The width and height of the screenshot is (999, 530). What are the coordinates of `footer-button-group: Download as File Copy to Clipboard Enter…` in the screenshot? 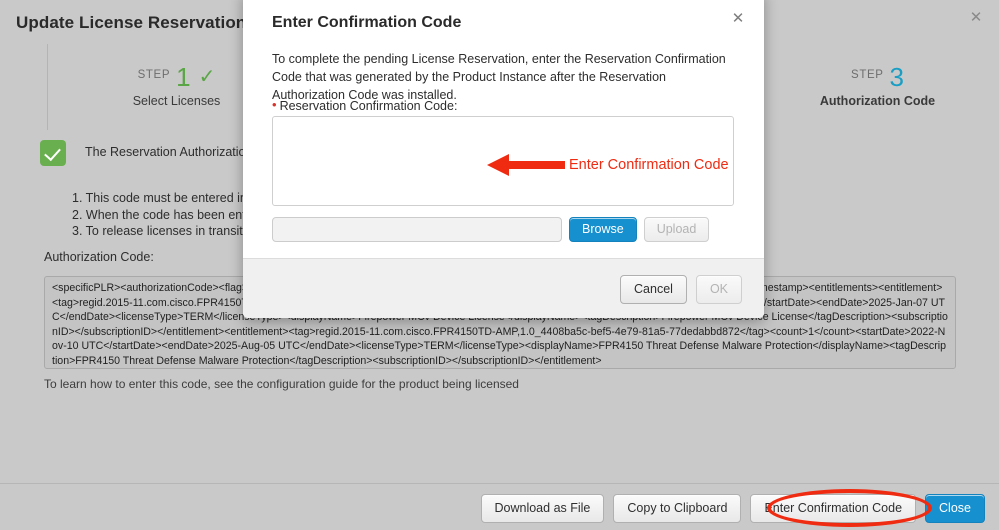 It's located at (732, 508).